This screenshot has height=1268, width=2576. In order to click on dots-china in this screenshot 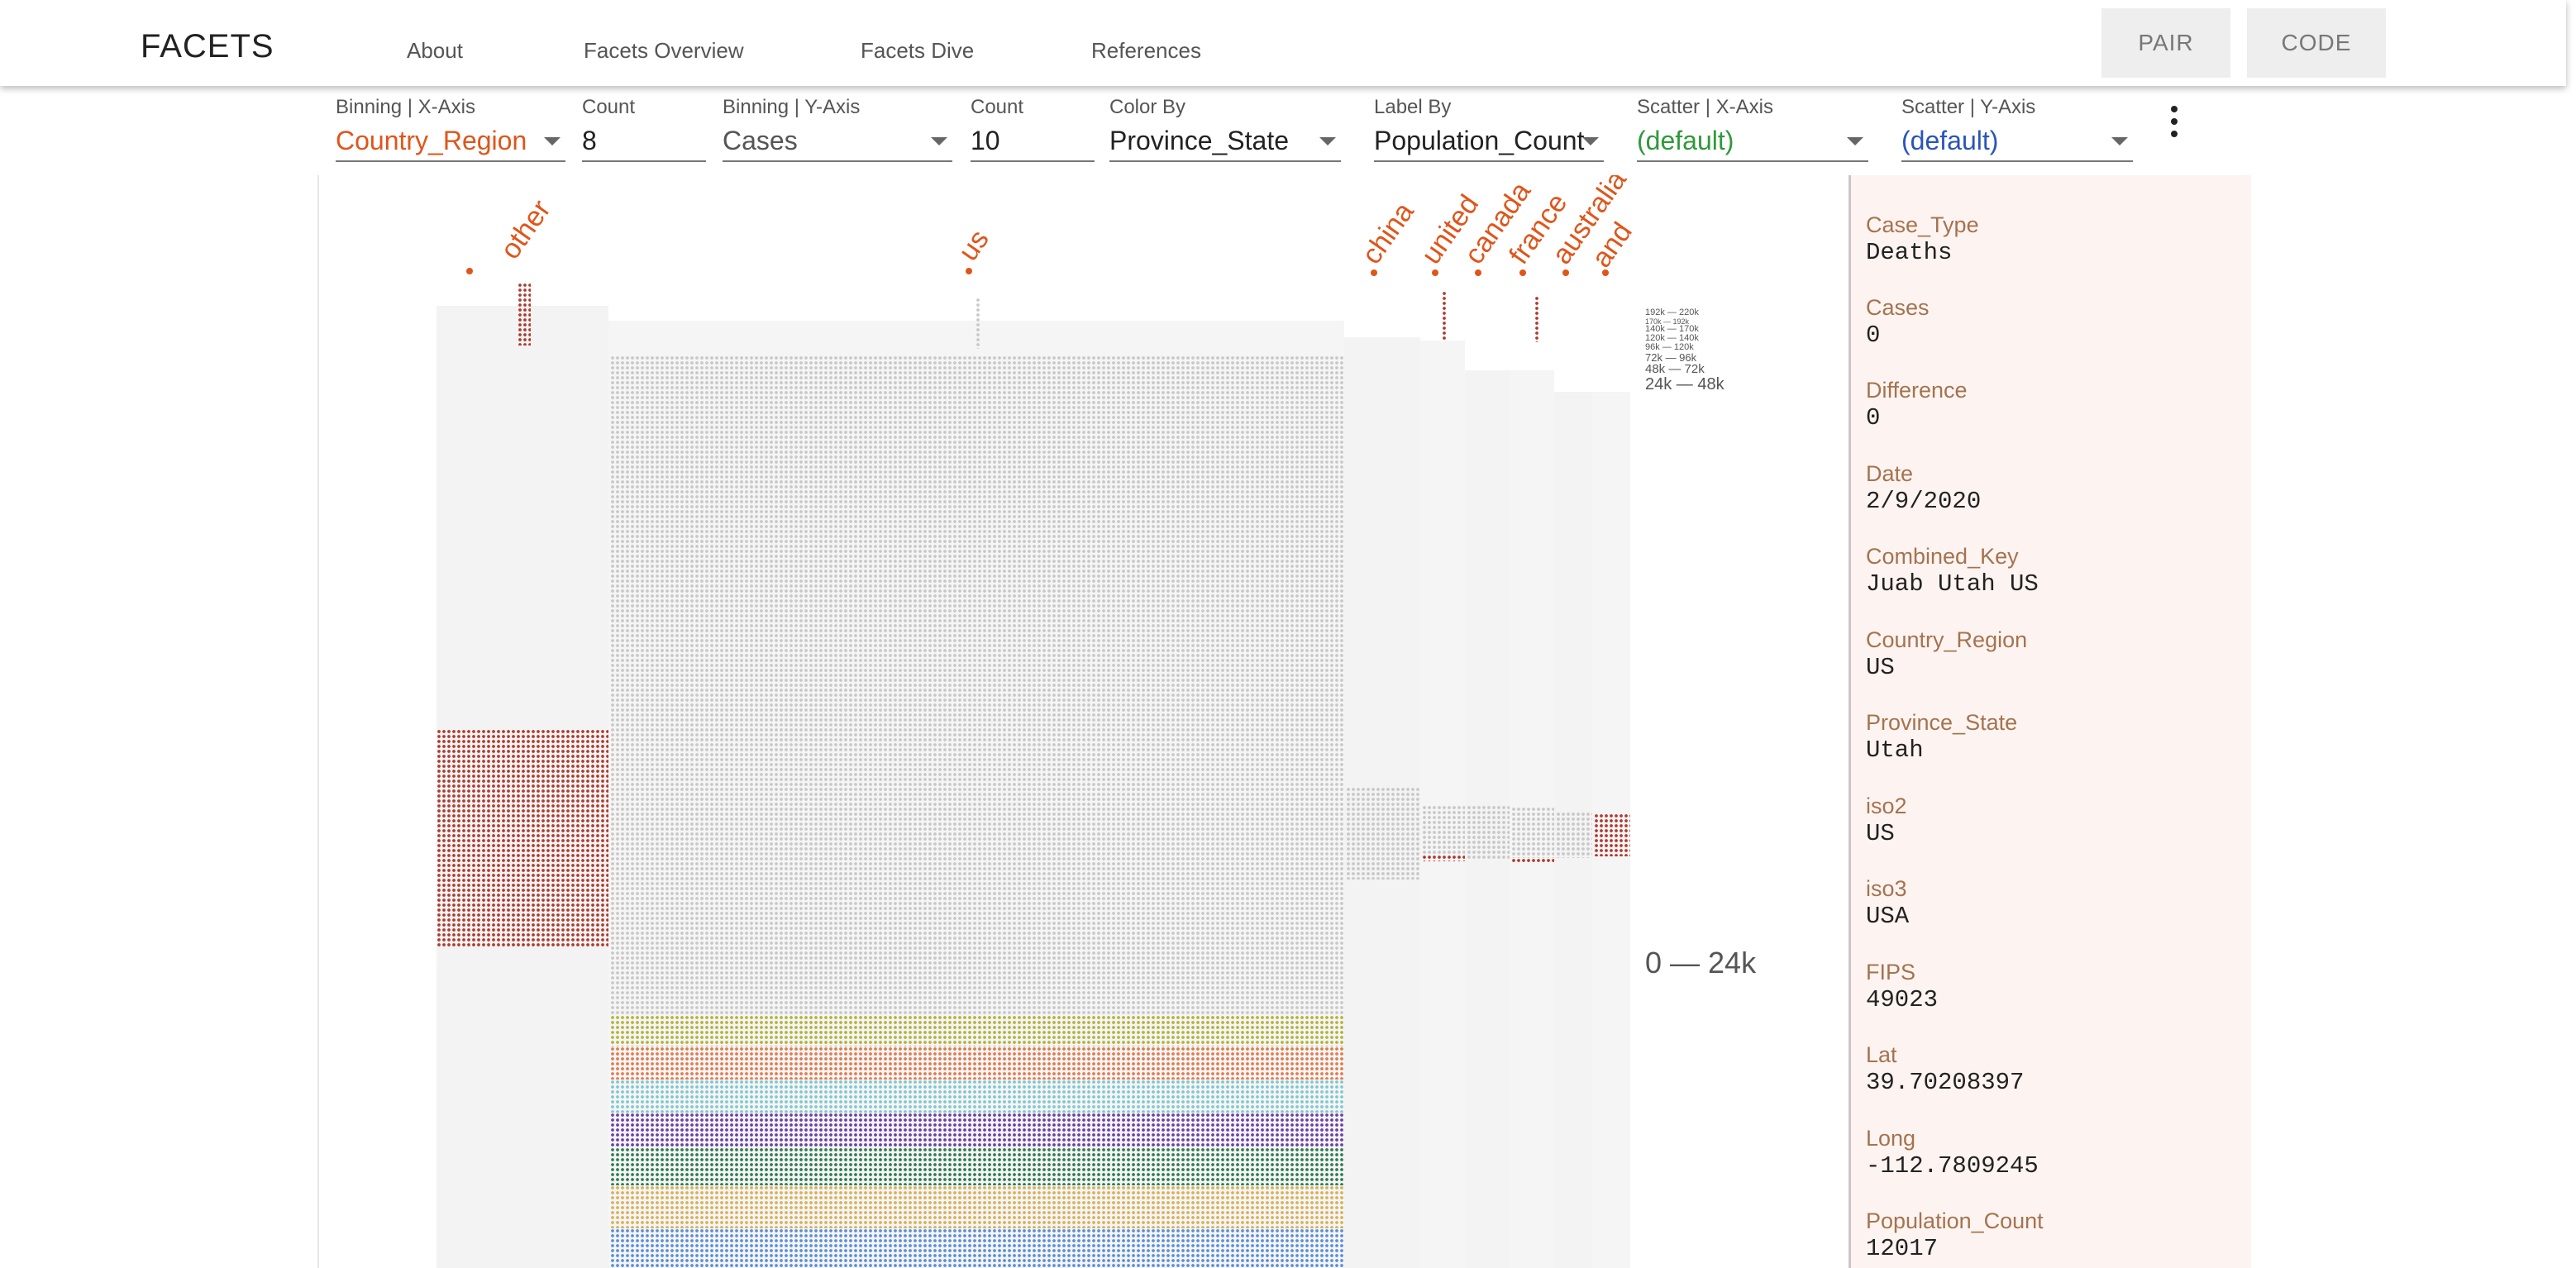, I will do `click(1383, 833)`.